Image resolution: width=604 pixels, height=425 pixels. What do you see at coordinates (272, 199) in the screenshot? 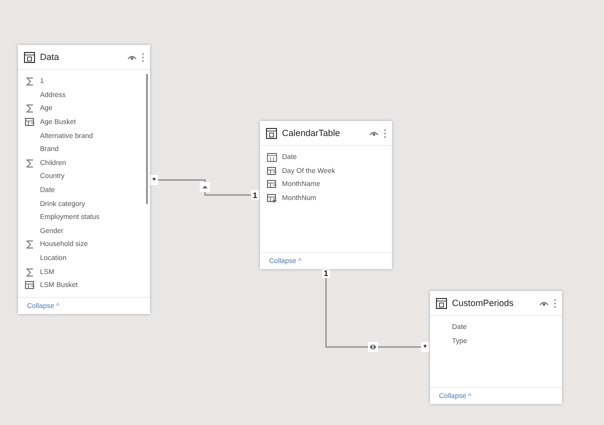
I see `hierarchy-icon` at bounding box center [272, 199].